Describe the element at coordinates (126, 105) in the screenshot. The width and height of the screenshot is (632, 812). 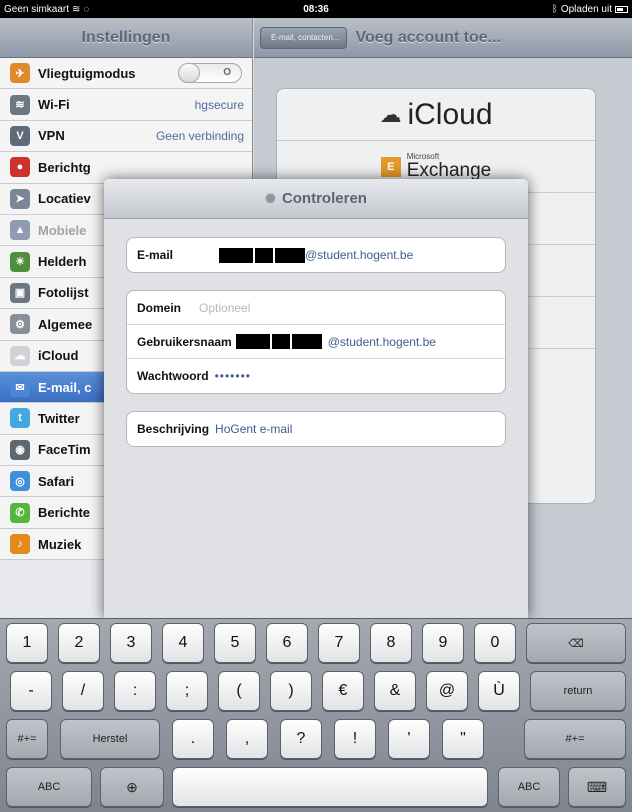
I see `settings-item: ≋ Wi-Fi hgsecure` at that location.